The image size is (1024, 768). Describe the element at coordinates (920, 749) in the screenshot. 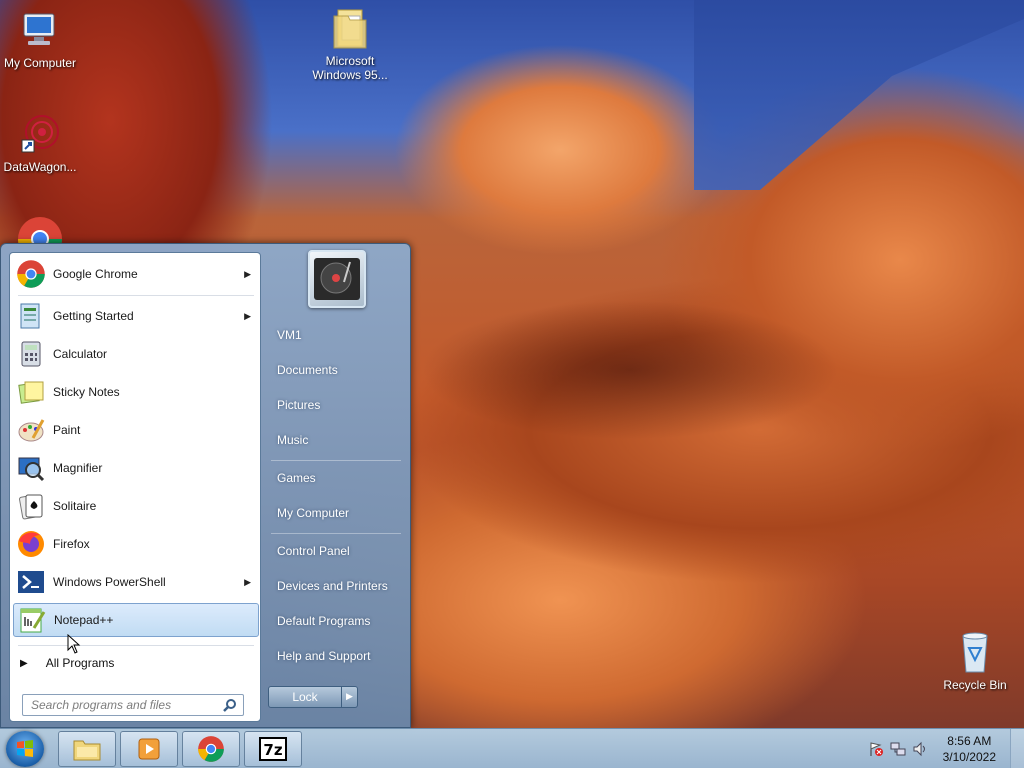

I see `volume-icon` at that location.